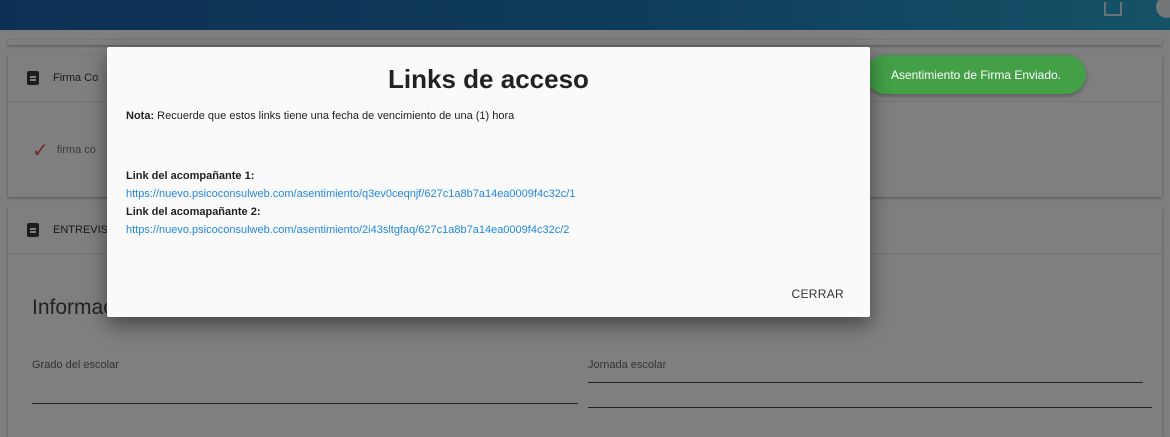 The height and width of the screenshot is (437, 1170). I want to click on close-button: CERRAR, so click(818, 294).